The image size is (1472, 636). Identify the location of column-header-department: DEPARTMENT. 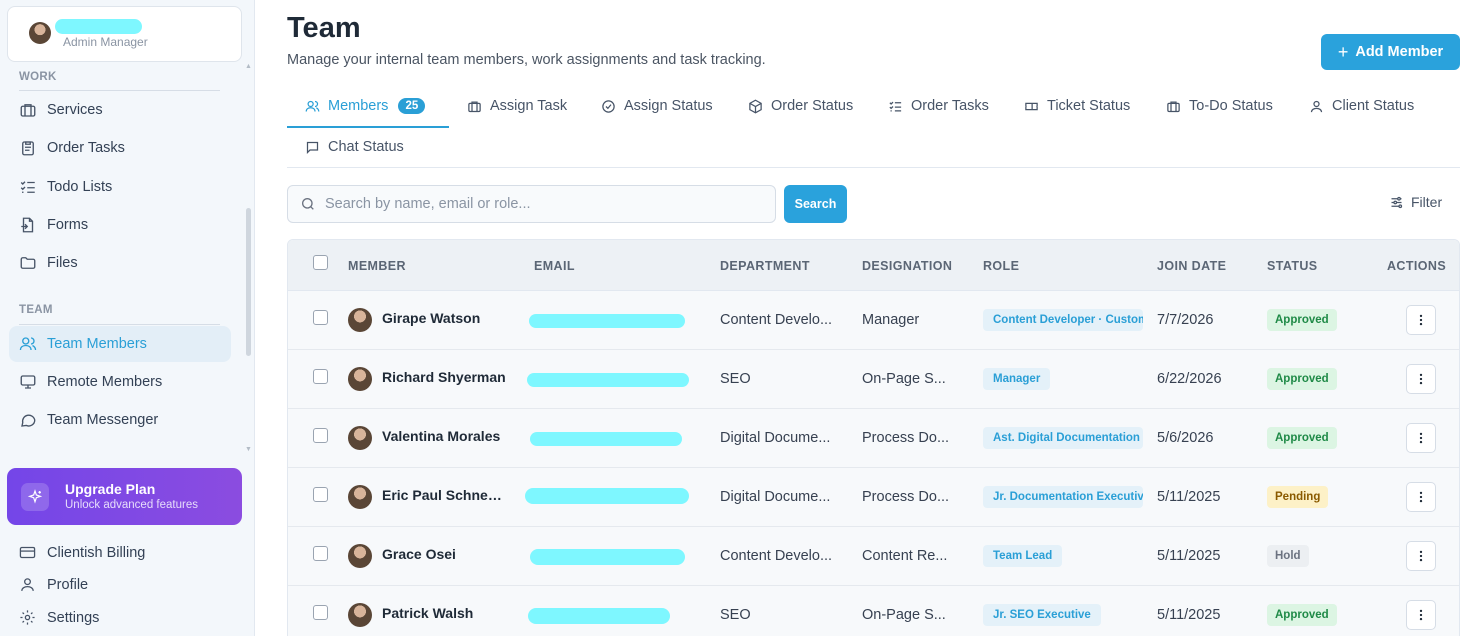
(765, 266).